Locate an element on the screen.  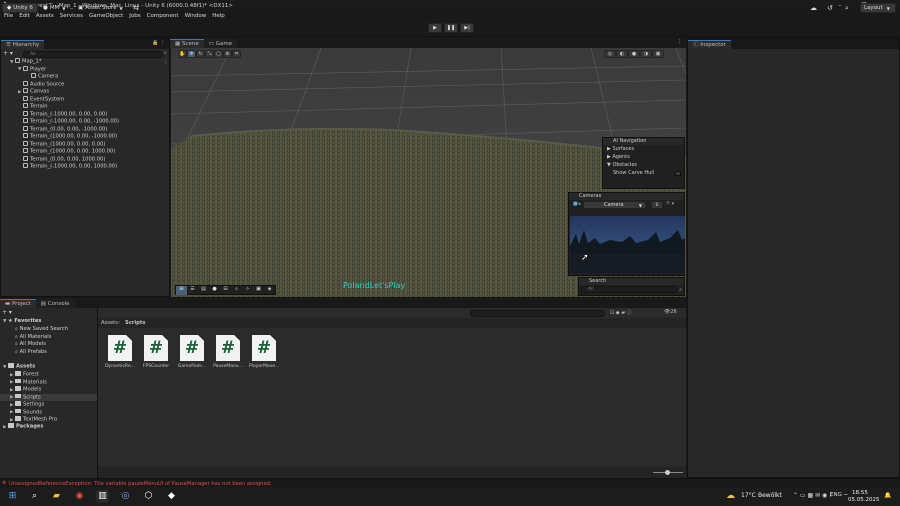
play-button: ▶ is located at coordinates (435, 28).